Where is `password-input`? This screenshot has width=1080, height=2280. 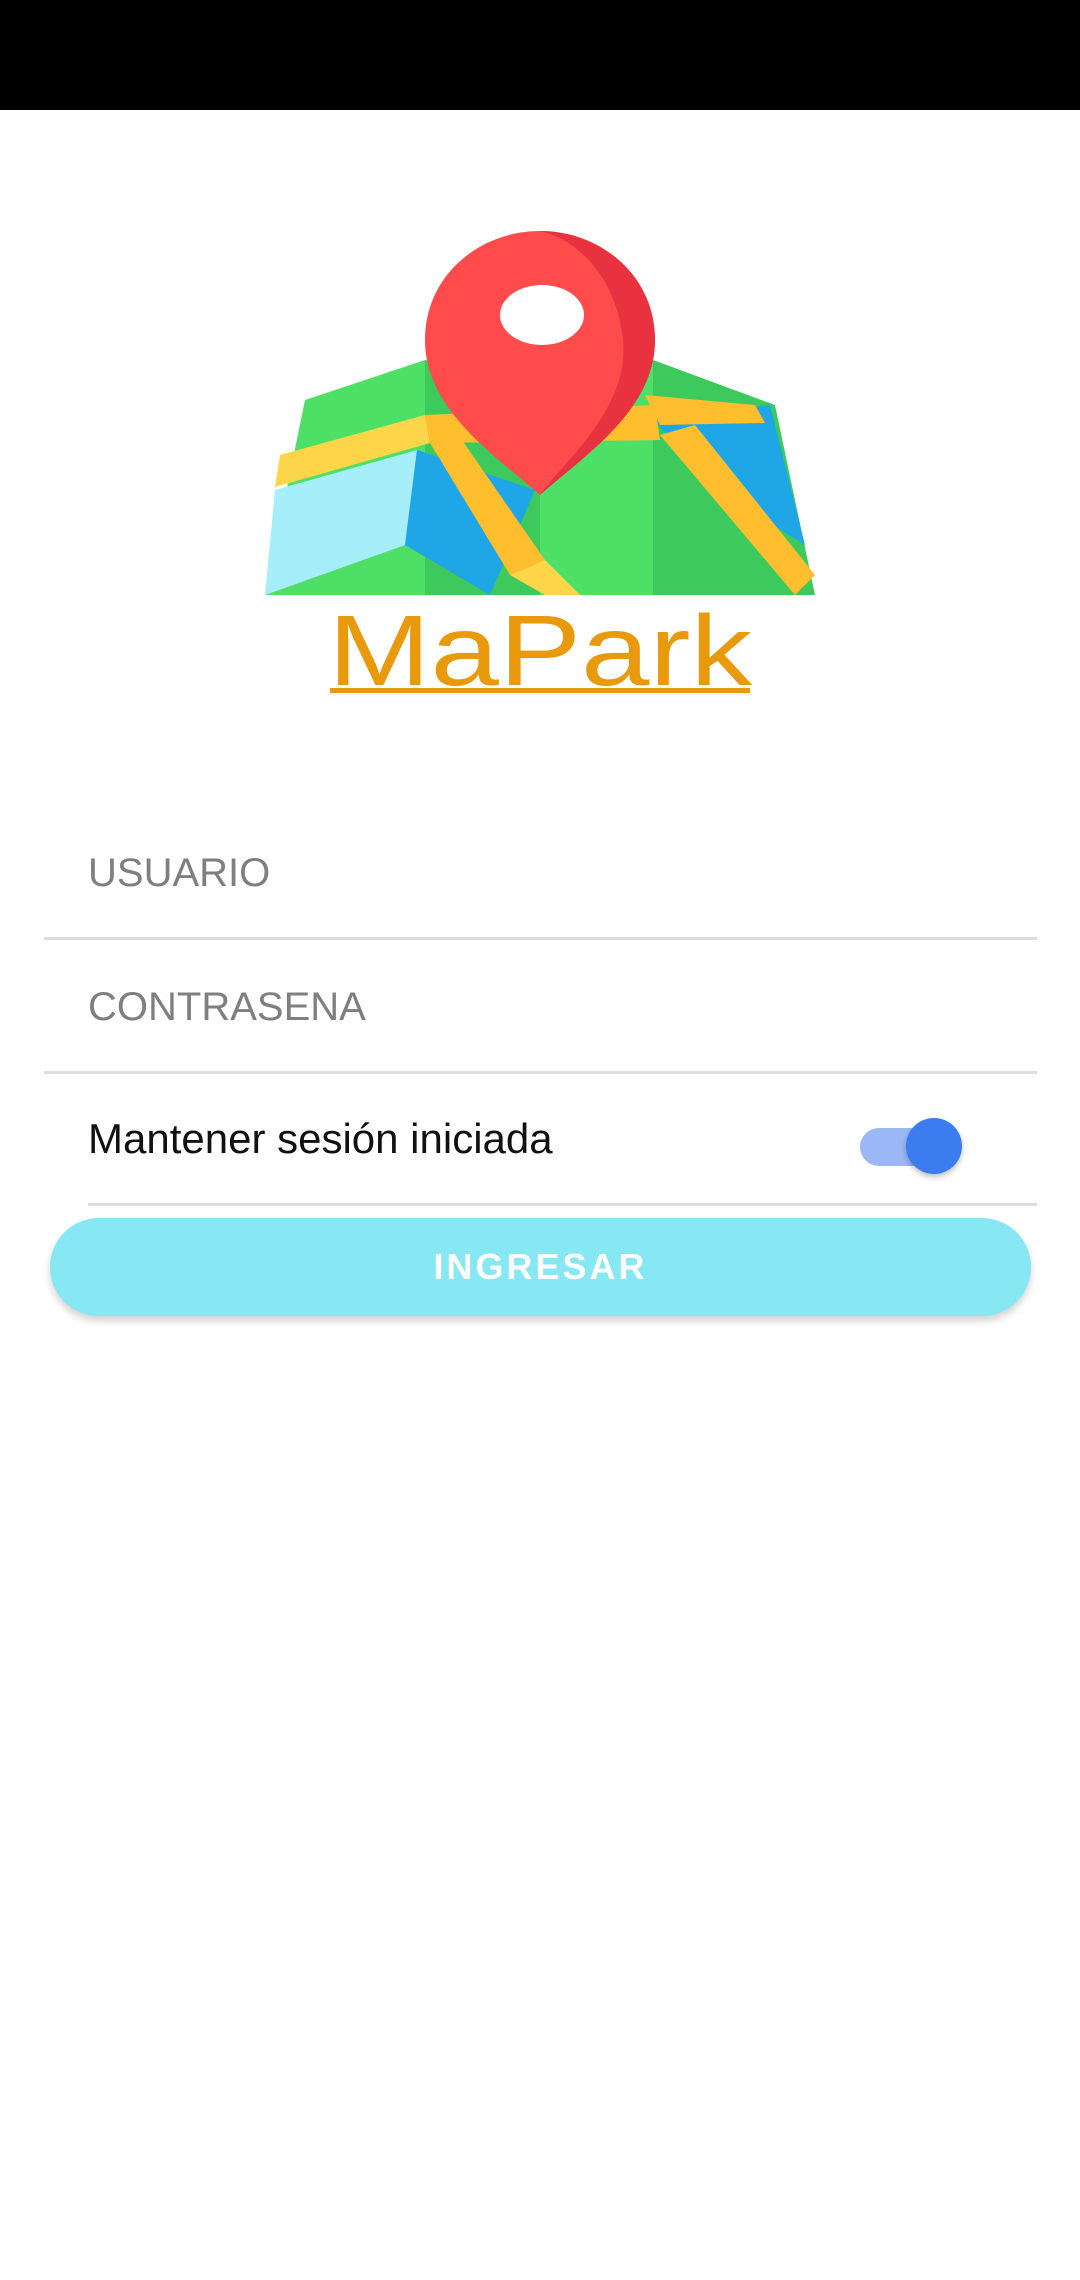
password-input is located at coordinates (538, 1007).